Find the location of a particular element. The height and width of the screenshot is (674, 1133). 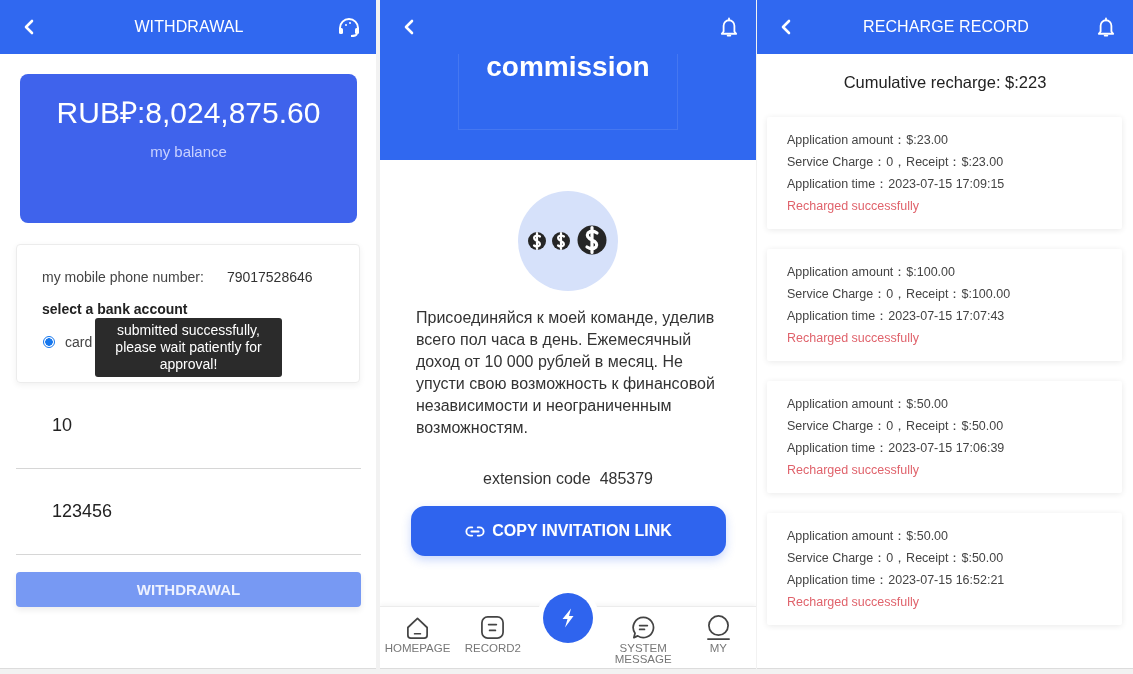

bank-account-label: select a bank account is located at coordinates (115, 309).